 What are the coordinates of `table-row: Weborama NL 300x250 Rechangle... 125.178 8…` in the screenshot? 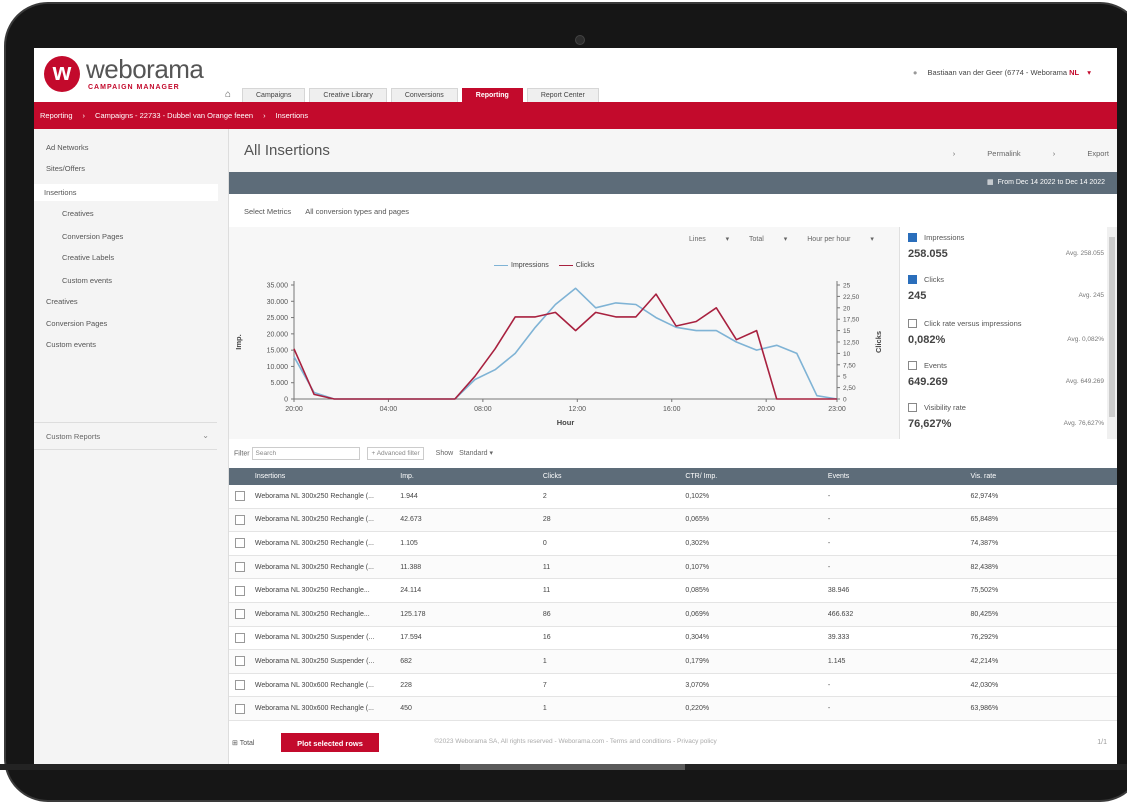 It's located at (673, 614).